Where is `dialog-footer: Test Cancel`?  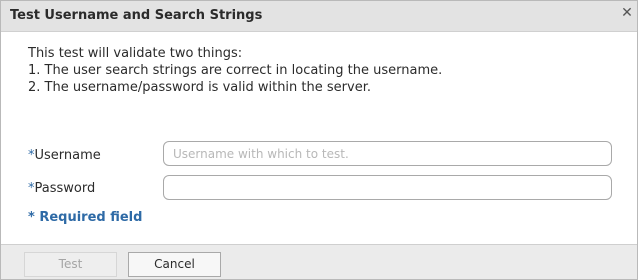 dialog-footer: Test Cancel is located at coordinates (319, 261).